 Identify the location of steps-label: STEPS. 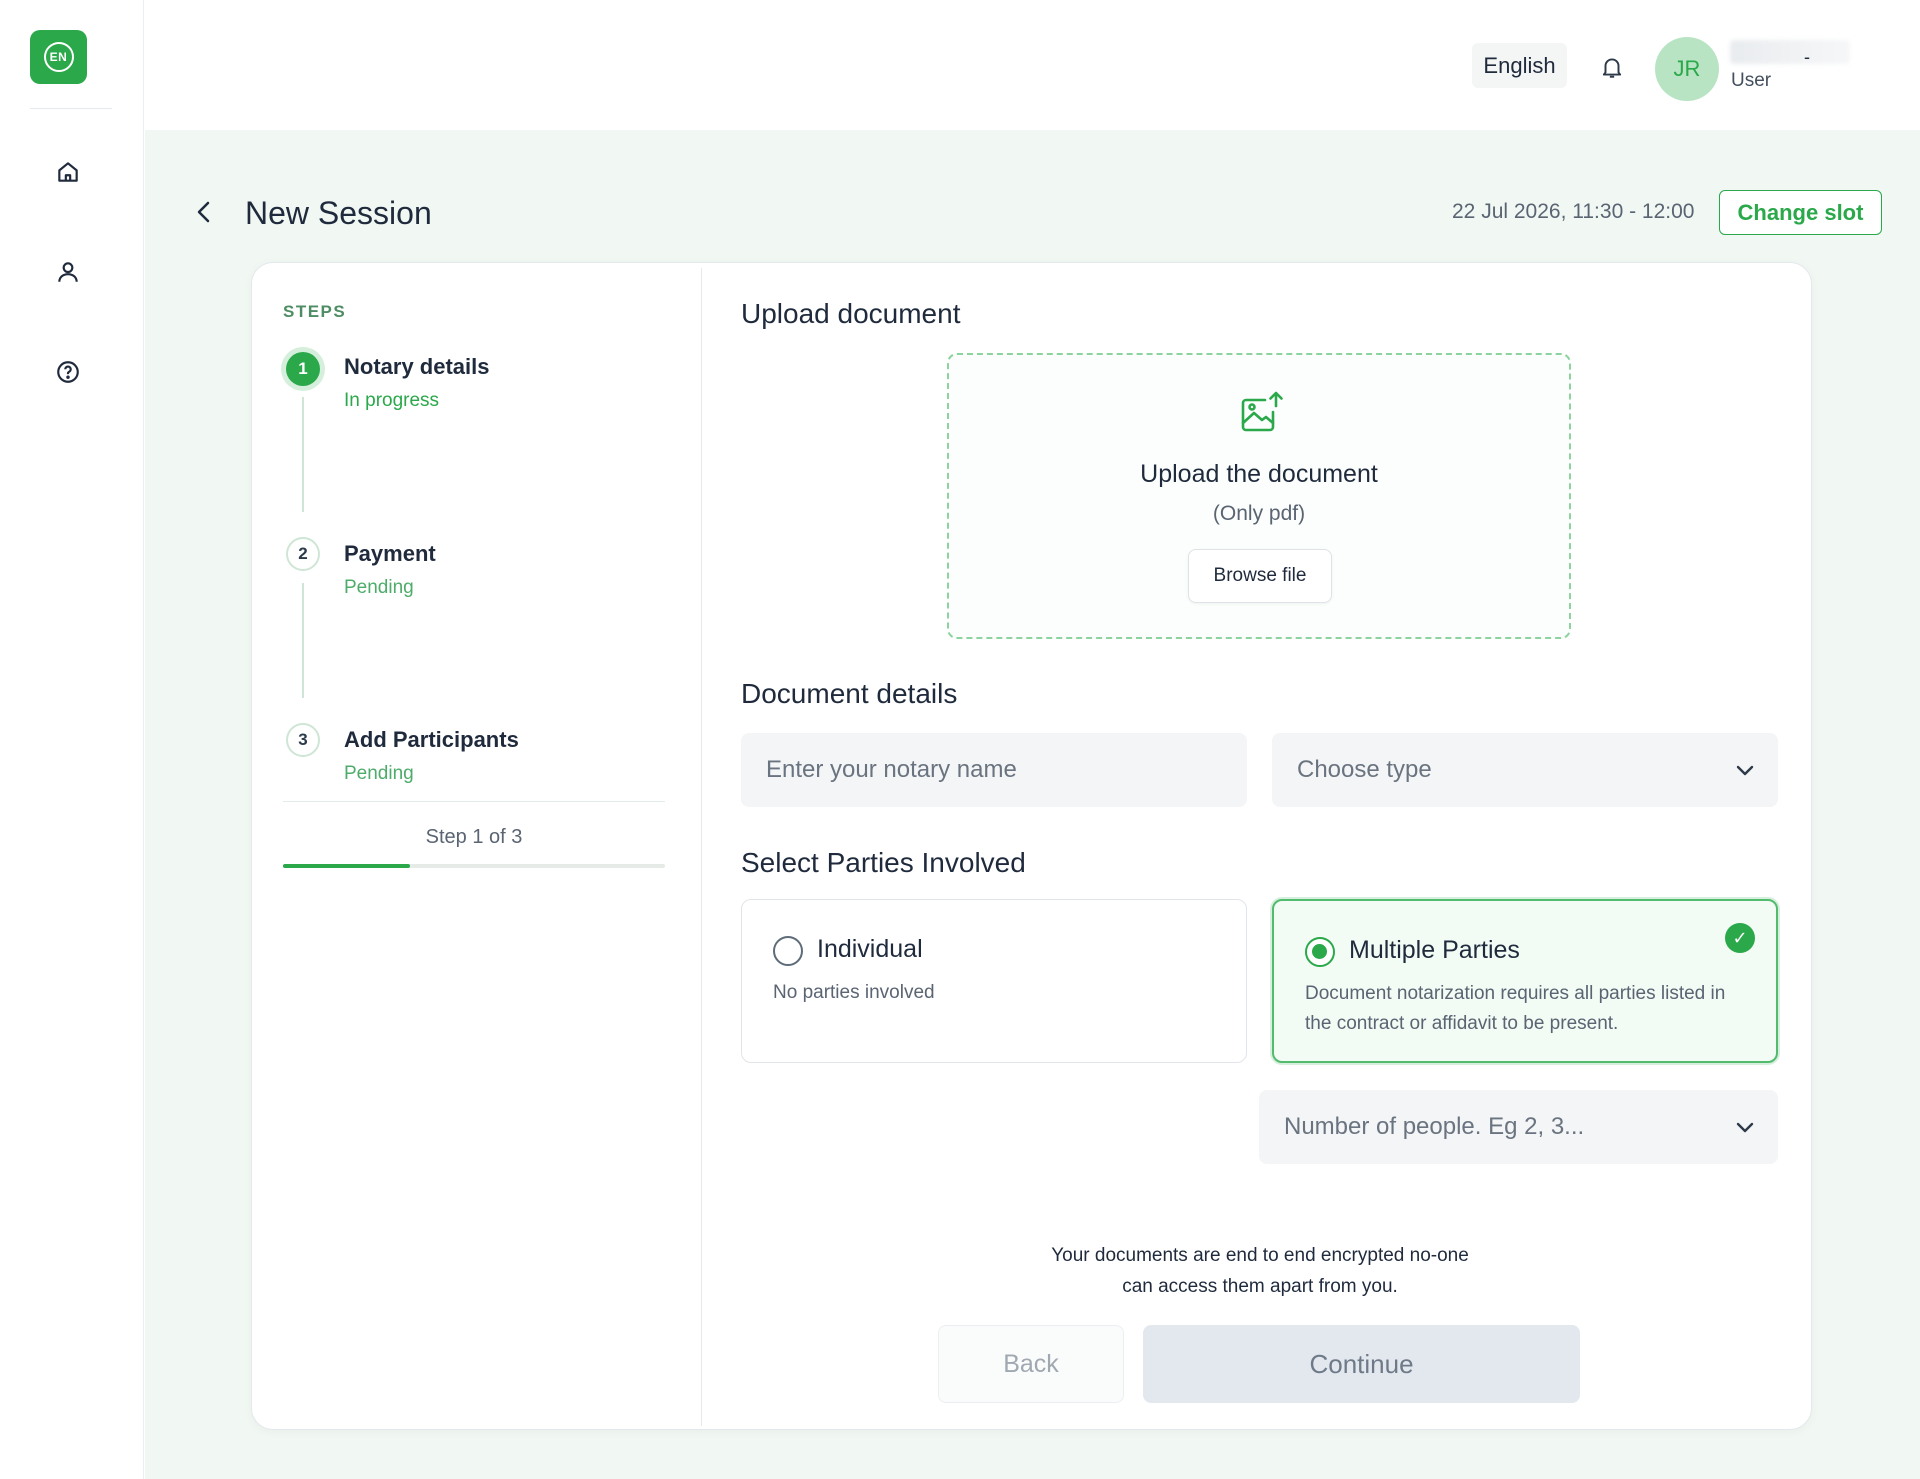
(315, 311).